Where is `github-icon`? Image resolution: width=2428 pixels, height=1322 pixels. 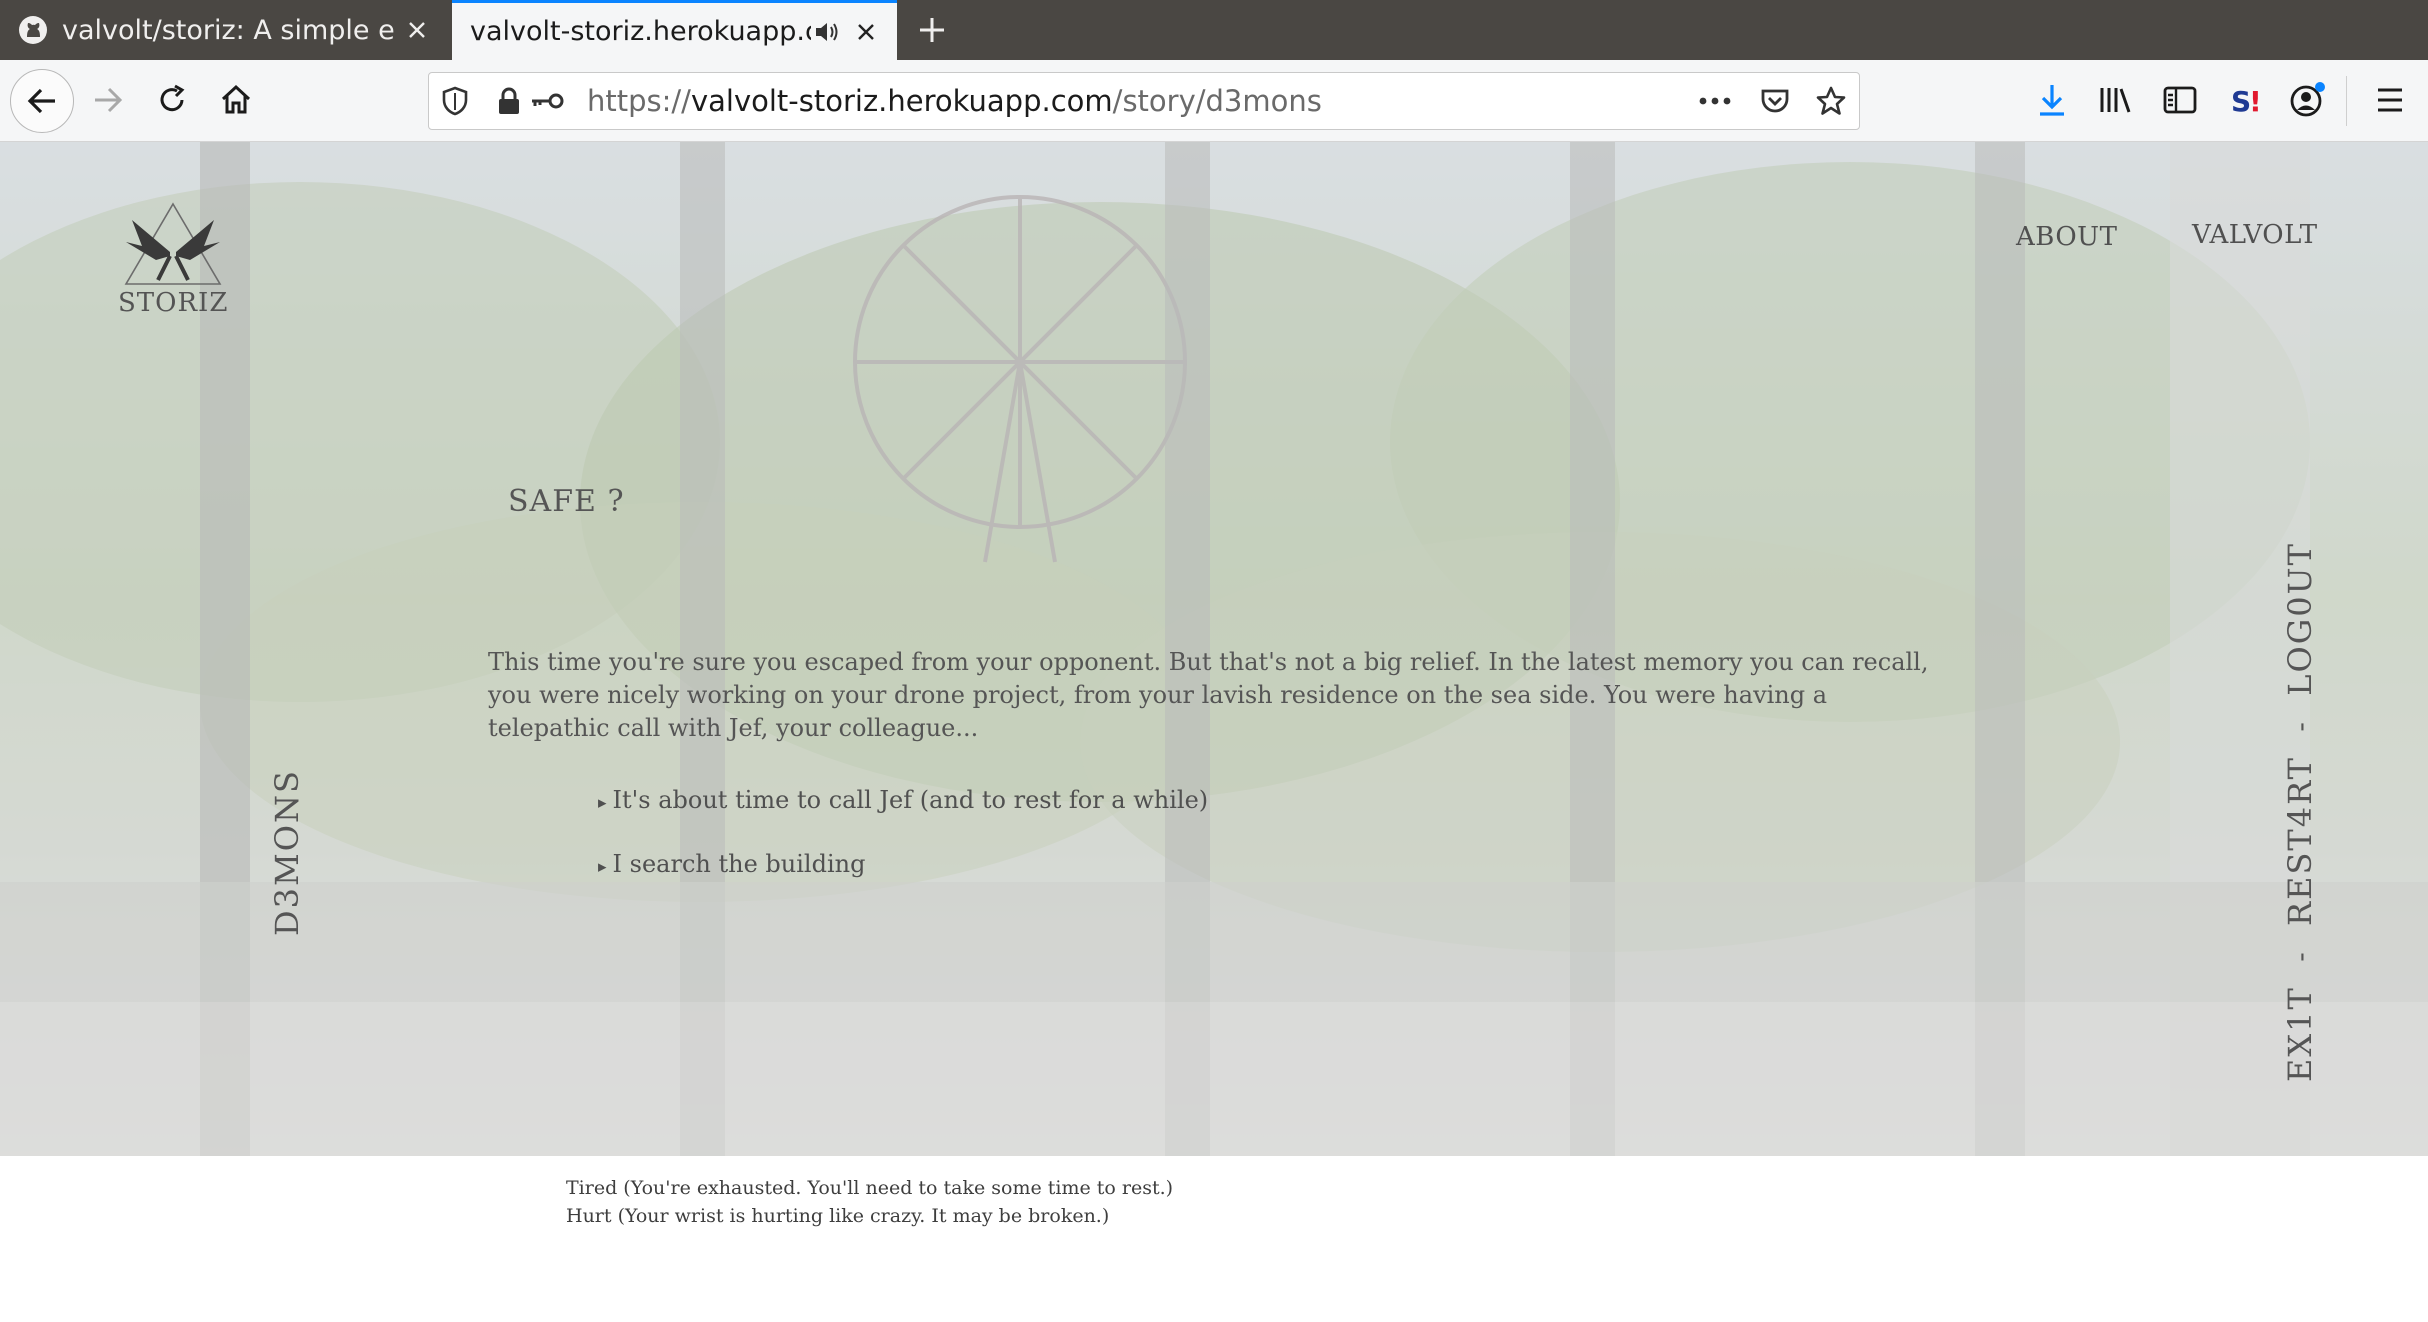 github-icon is located at coordinates (33, 30).